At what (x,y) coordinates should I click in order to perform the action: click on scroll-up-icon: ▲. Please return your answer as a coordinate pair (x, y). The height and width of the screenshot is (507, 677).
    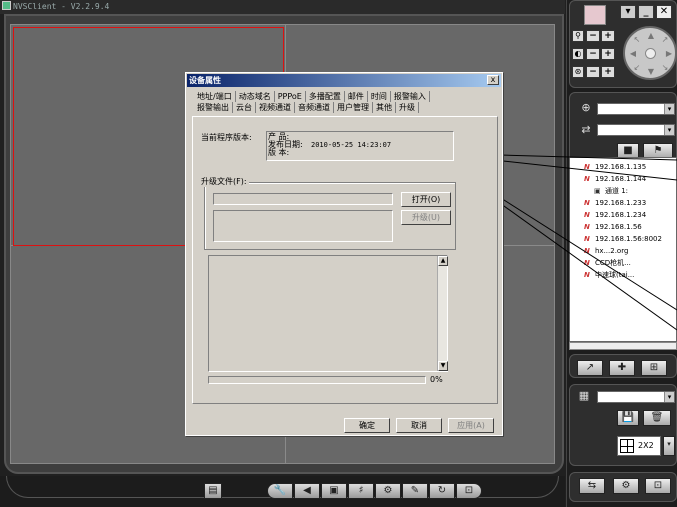
    Looking at the image, I should click on (443, 261).